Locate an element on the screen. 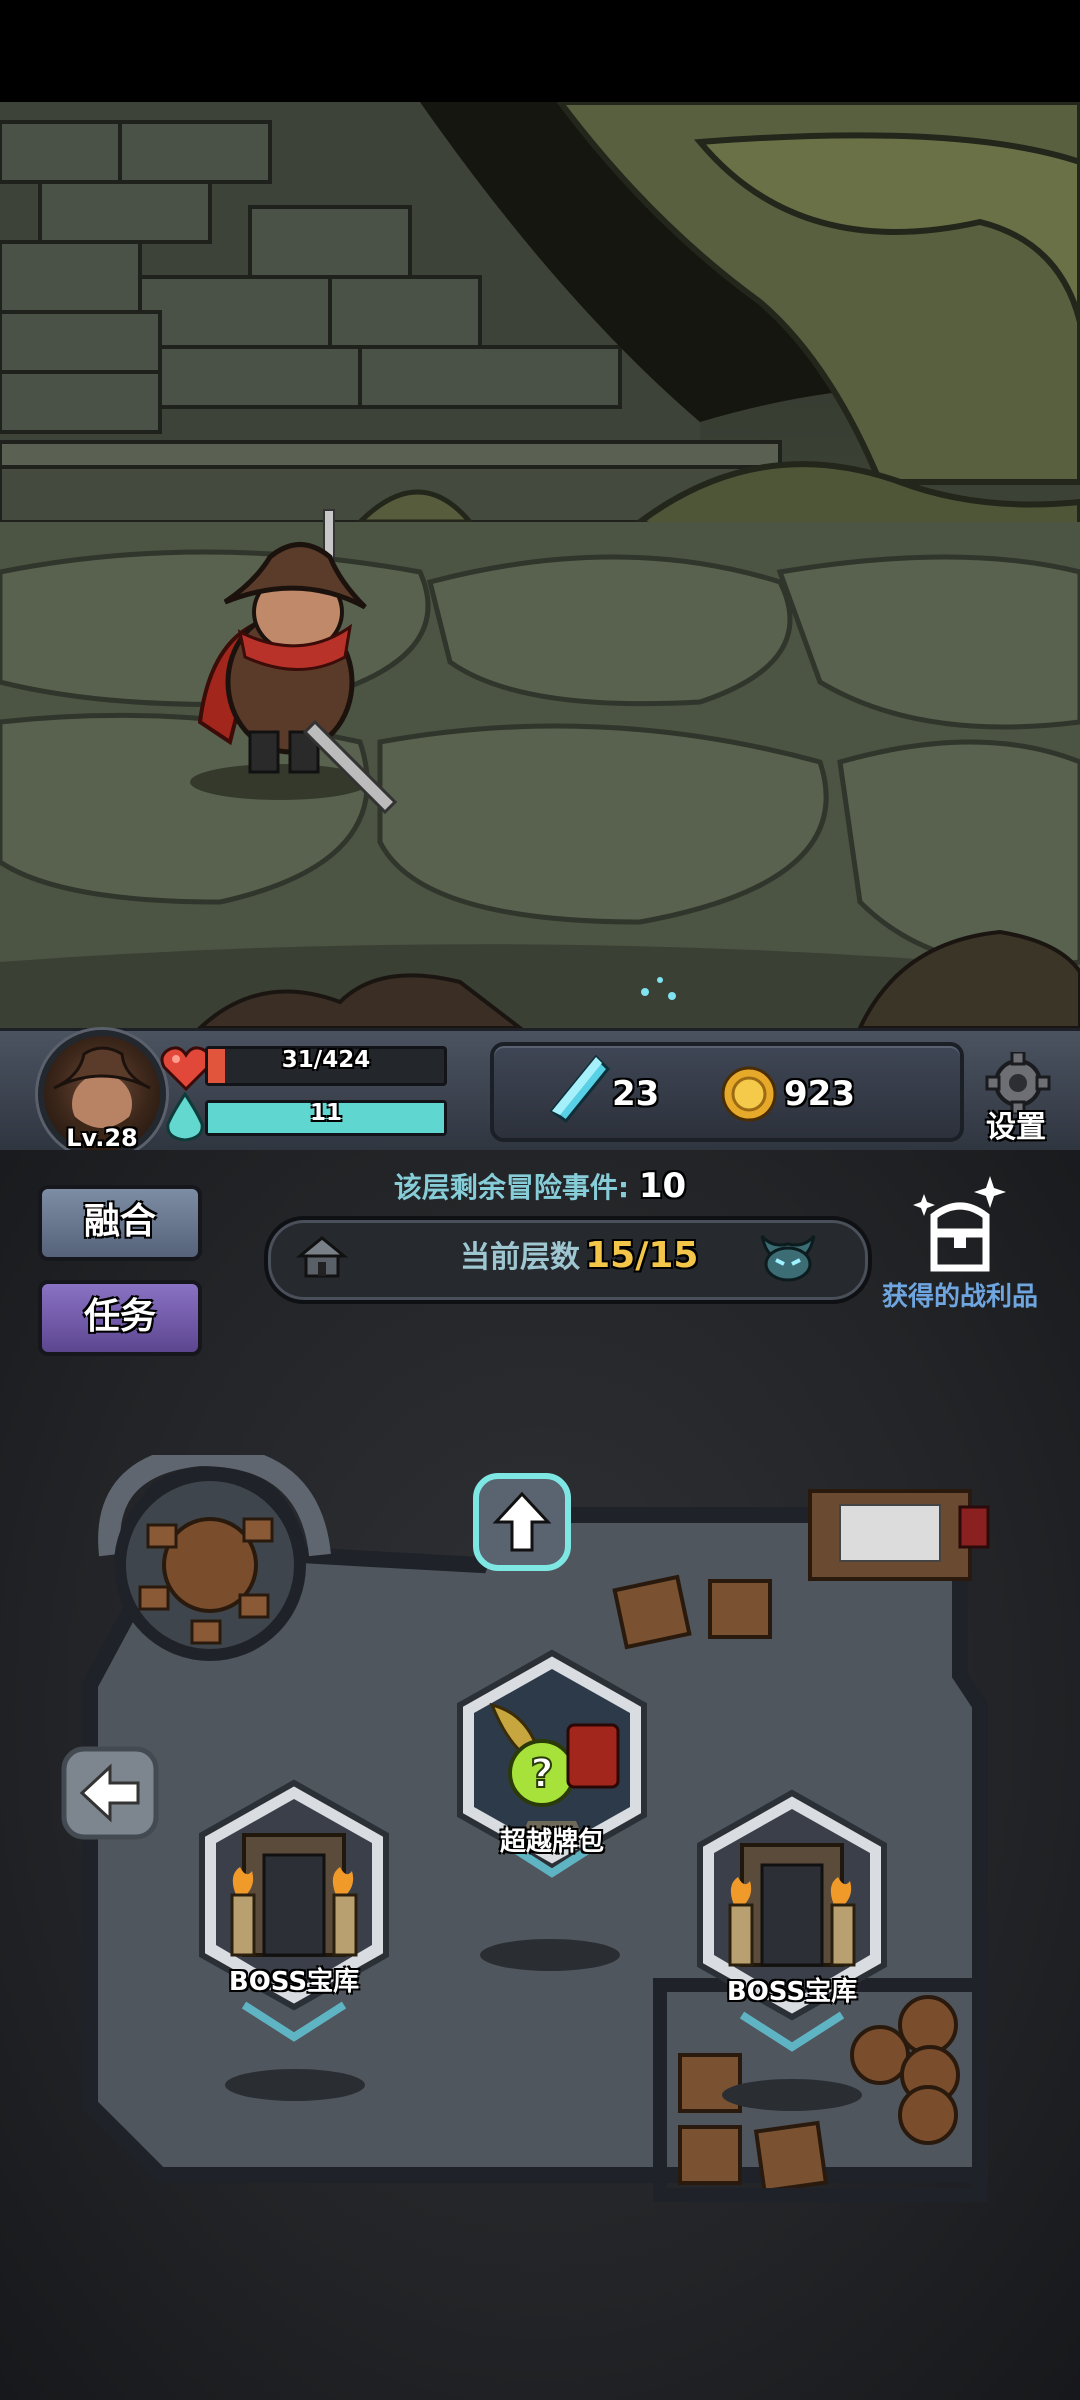  up-arrow-icon is located at coordinates (522, 1522).